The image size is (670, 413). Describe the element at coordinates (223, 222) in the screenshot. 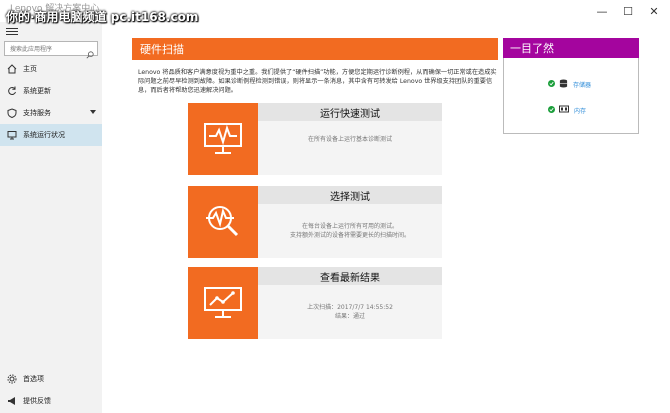

I see `select-test-icon` at that location.